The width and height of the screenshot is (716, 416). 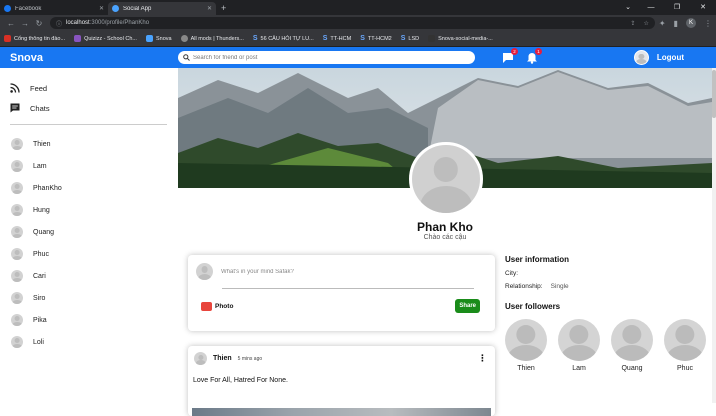 I want to click on search-bar, so click(x=326, y=57).